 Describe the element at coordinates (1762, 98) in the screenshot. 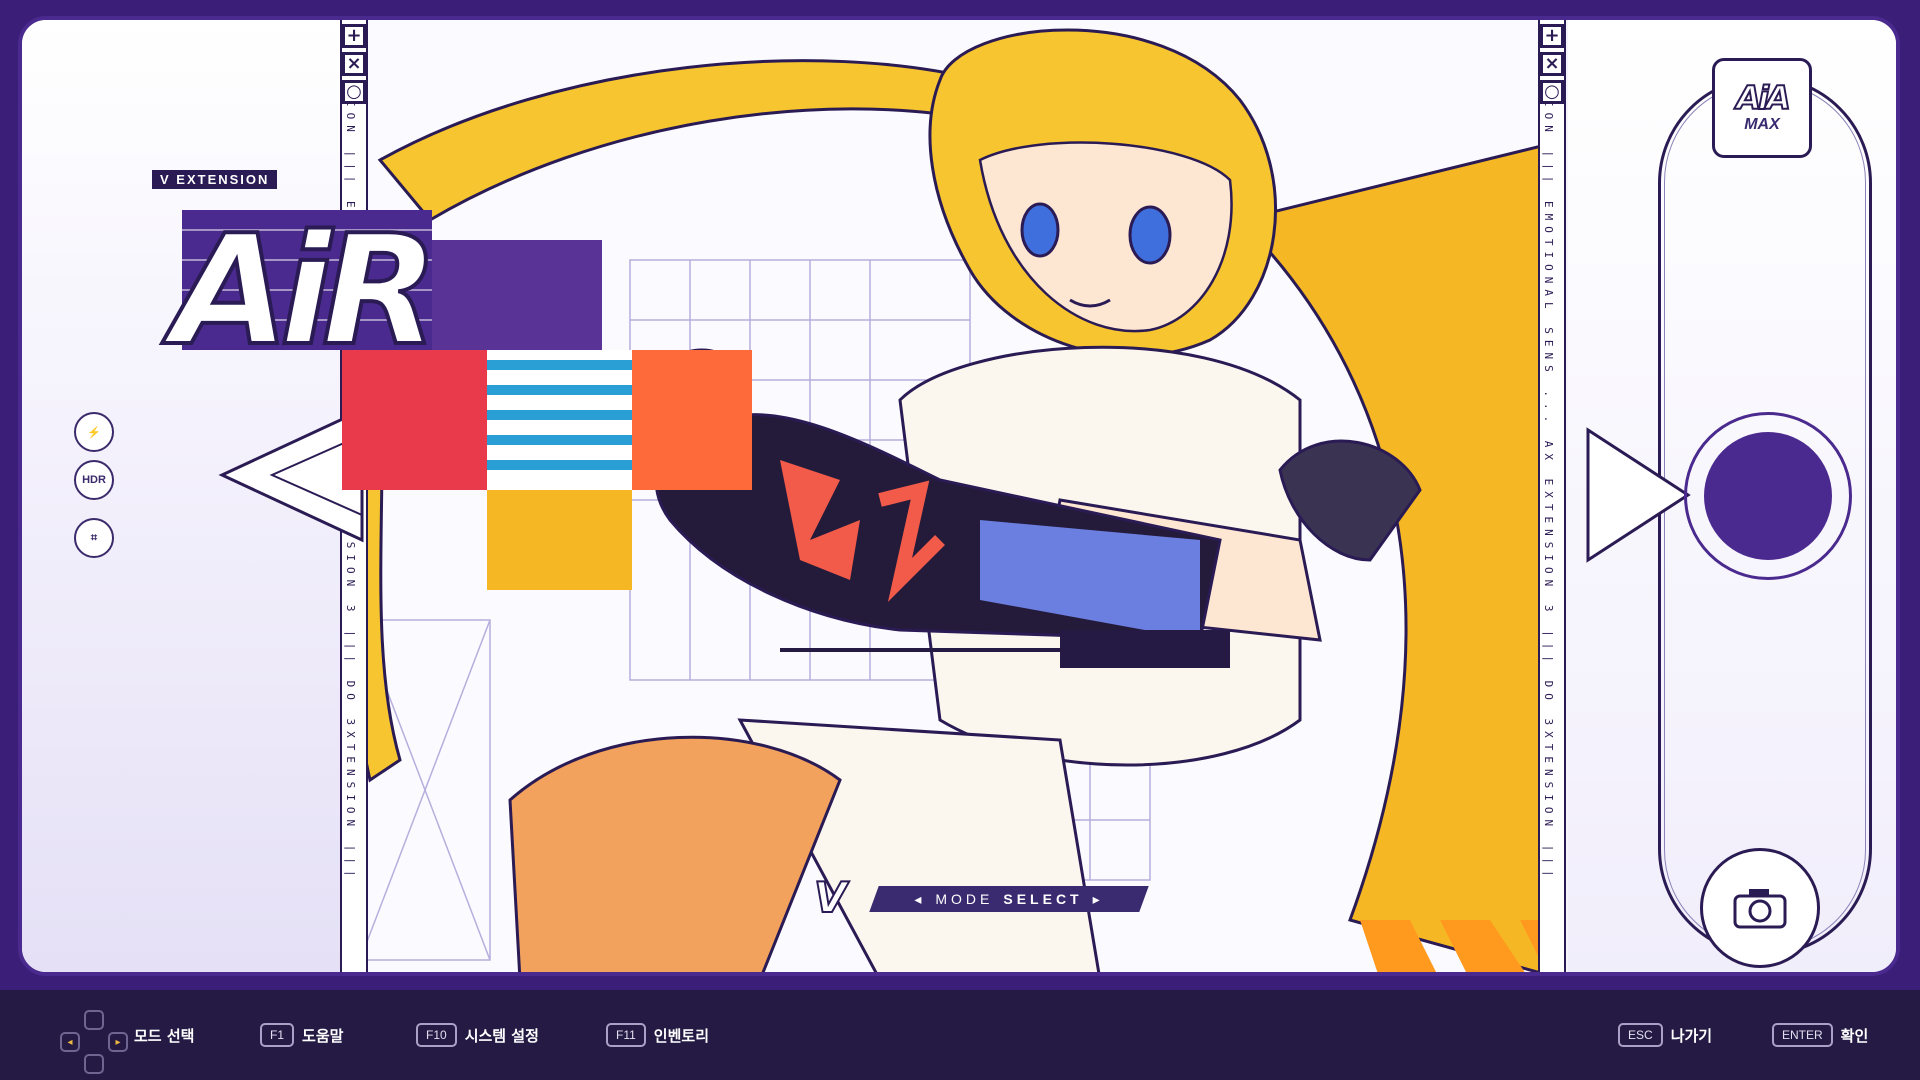

I see `aia-logo-main: AiA` at that location.